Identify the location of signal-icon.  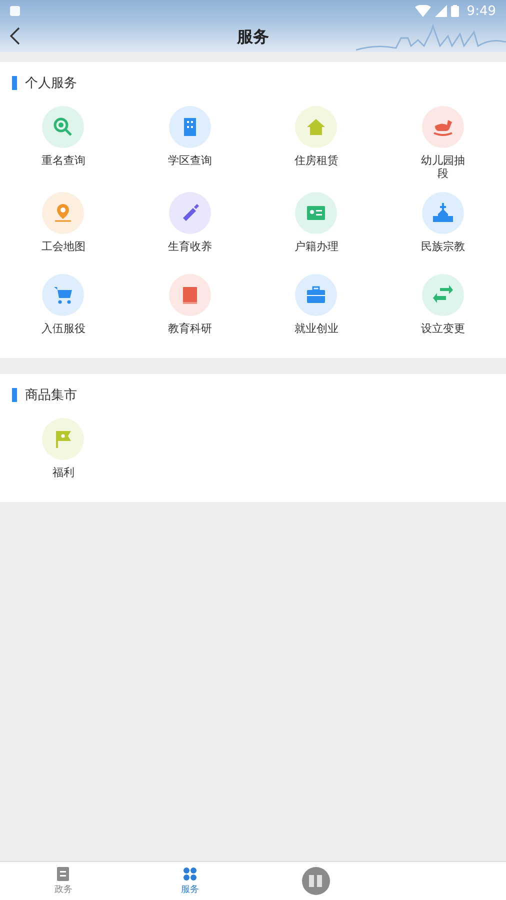
(440, 11).